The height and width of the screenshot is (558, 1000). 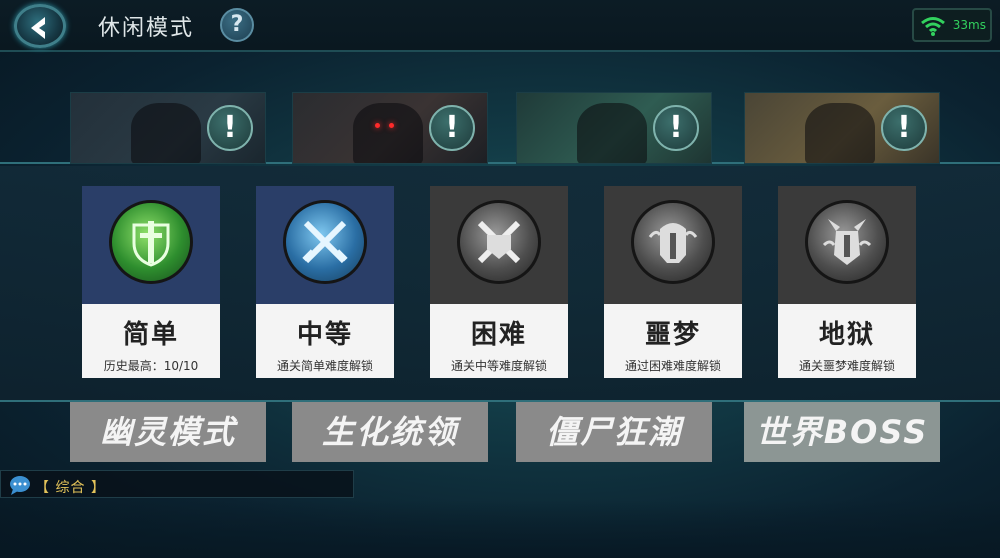 What do you see at coordinates (933, 26) in the screenshot?
I see `wifi-icon` at bounding box center [933, 26].